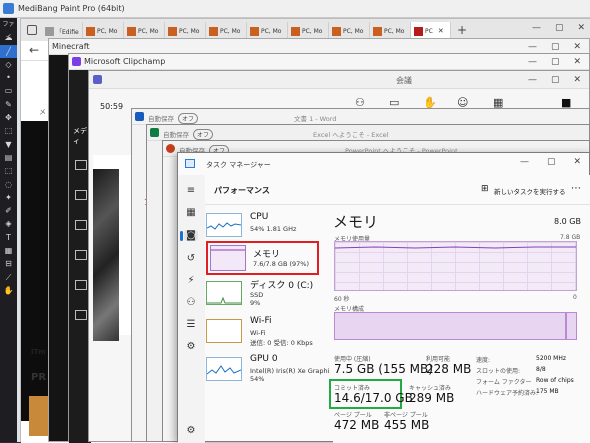 This screenshot has height=443, width=590. I want to click on app-history-icon: ↺, so click(191, 258).